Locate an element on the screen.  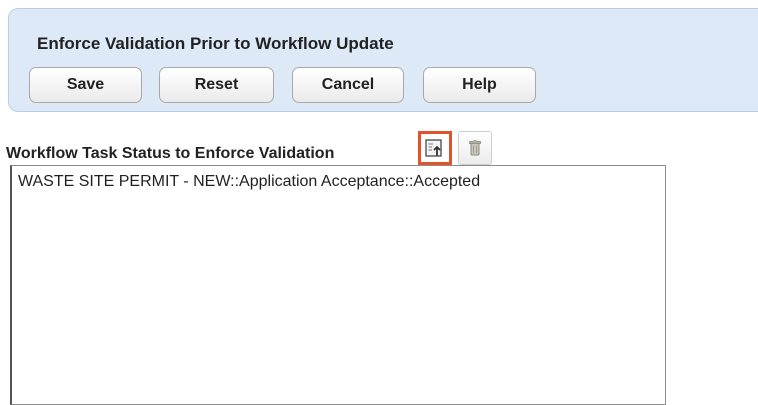
add-task-status-icon is located at coordinates (433, 148).